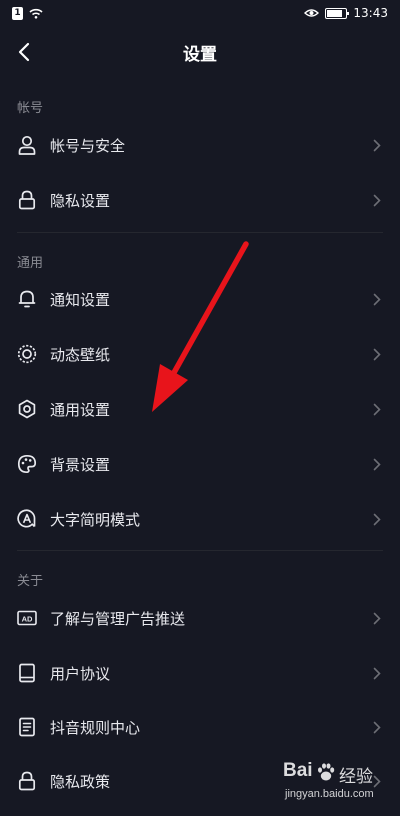  I want to click on page-title: 设置, so click(200, 54).